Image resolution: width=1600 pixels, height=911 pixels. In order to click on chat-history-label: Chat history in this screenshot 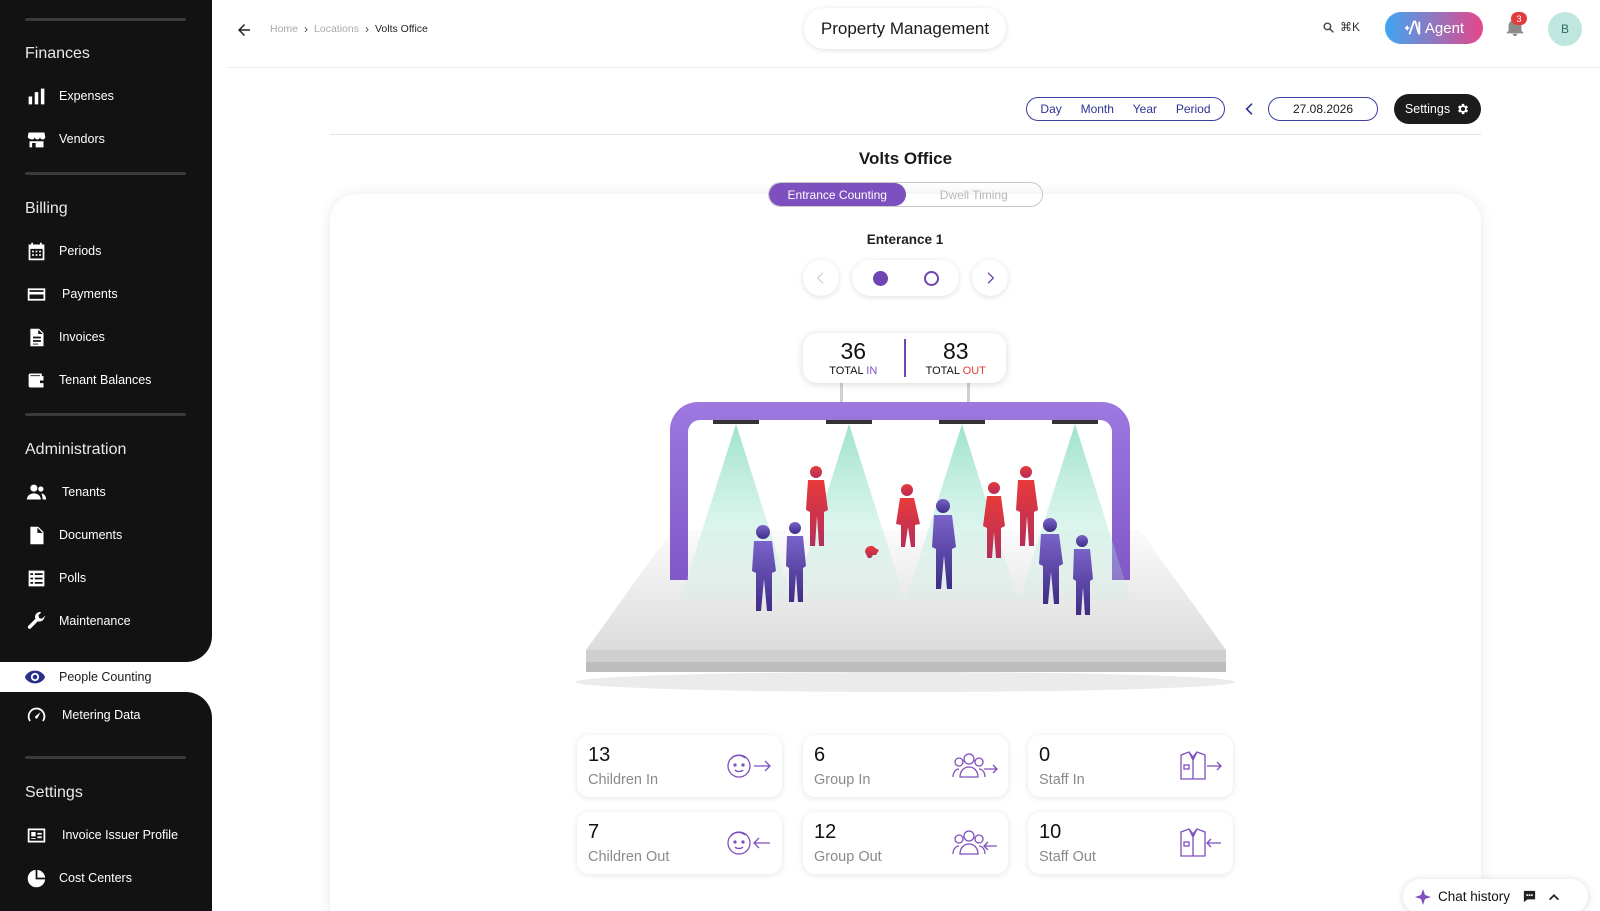, I will do `click(1474, 896)`.